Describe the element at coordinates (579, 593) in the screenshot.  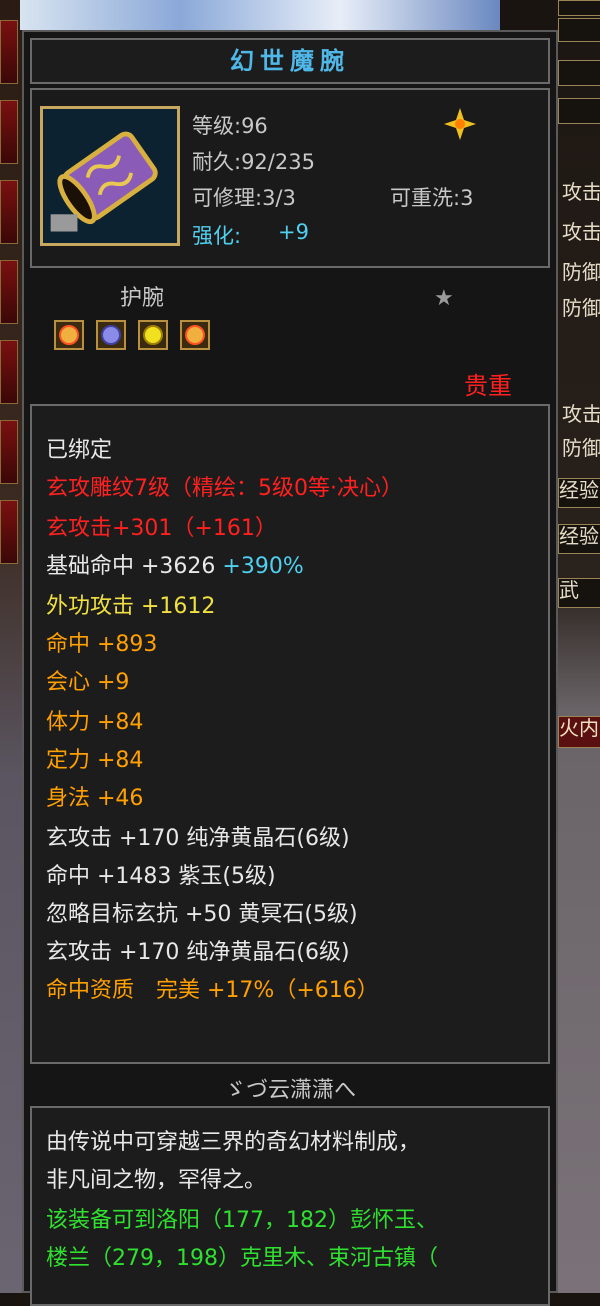
I see `side-button: 武` at that location.